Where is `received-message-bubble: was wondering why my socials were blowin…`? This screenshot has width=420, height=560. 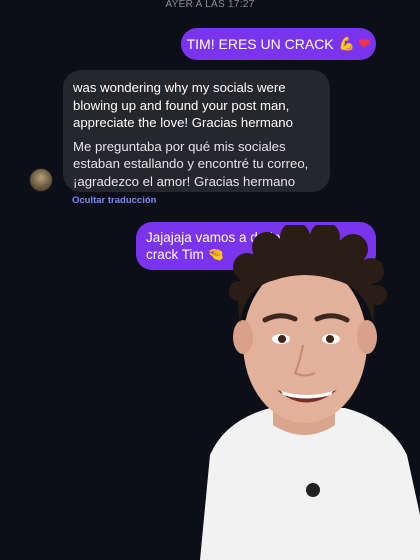 received-message-bubble: was wondering why my socials were blowin… is located at coordinates (196, 131).